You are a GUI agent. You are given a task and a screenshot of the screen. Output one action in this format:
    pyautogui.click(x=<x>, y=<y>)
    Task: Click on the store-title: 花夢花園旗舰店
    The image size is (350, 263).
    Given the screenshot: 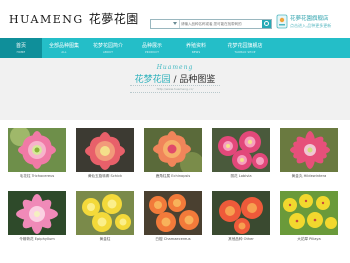 What is the action you would take?
    pyautogui.click(x=309, y=19)
    